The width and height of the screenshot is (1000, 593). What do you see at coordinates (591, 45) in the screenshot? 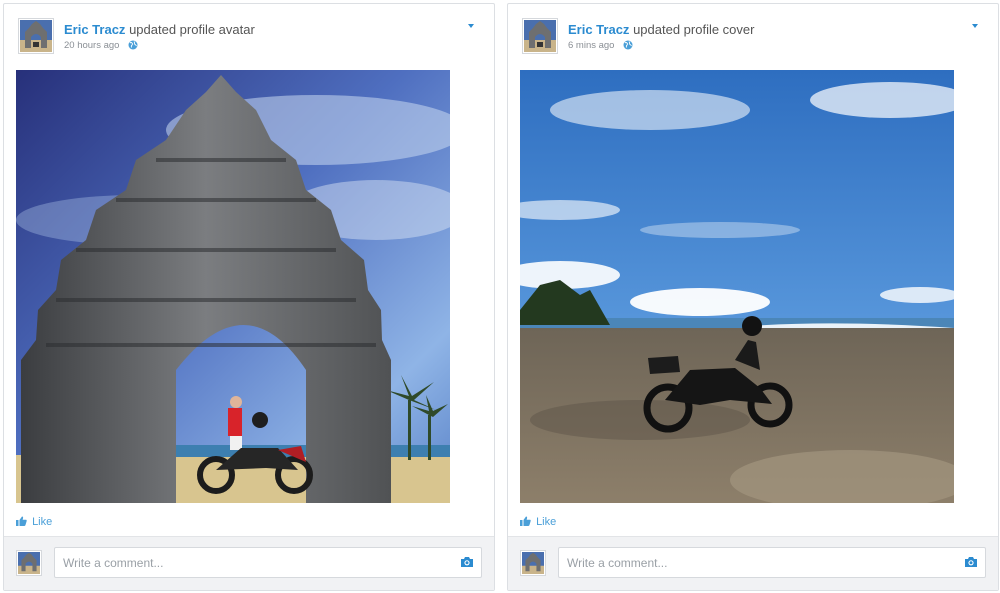
I see `post-timestamp: 6 mins ago` at bounding box center [591, 45].